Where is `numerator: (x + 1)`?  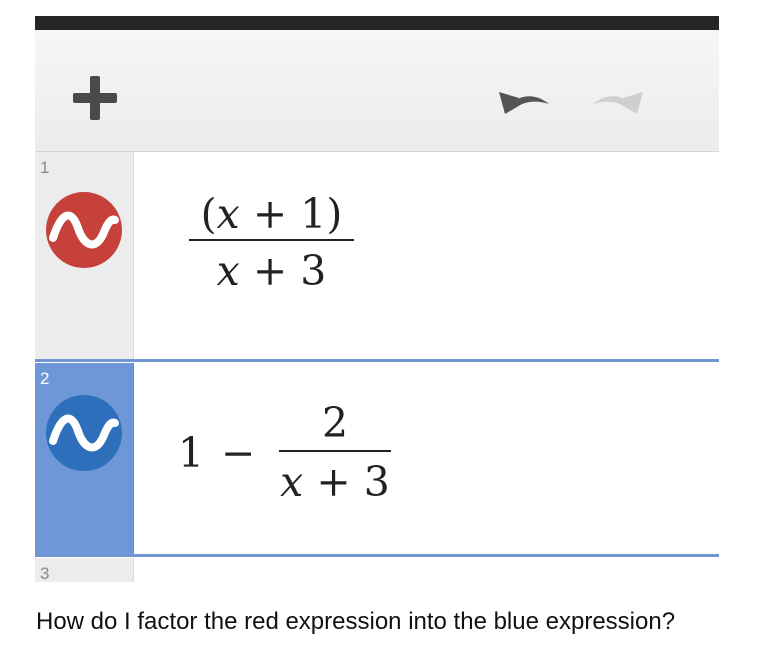
numerator: (x + 1) is located at coordinates (272, 214).